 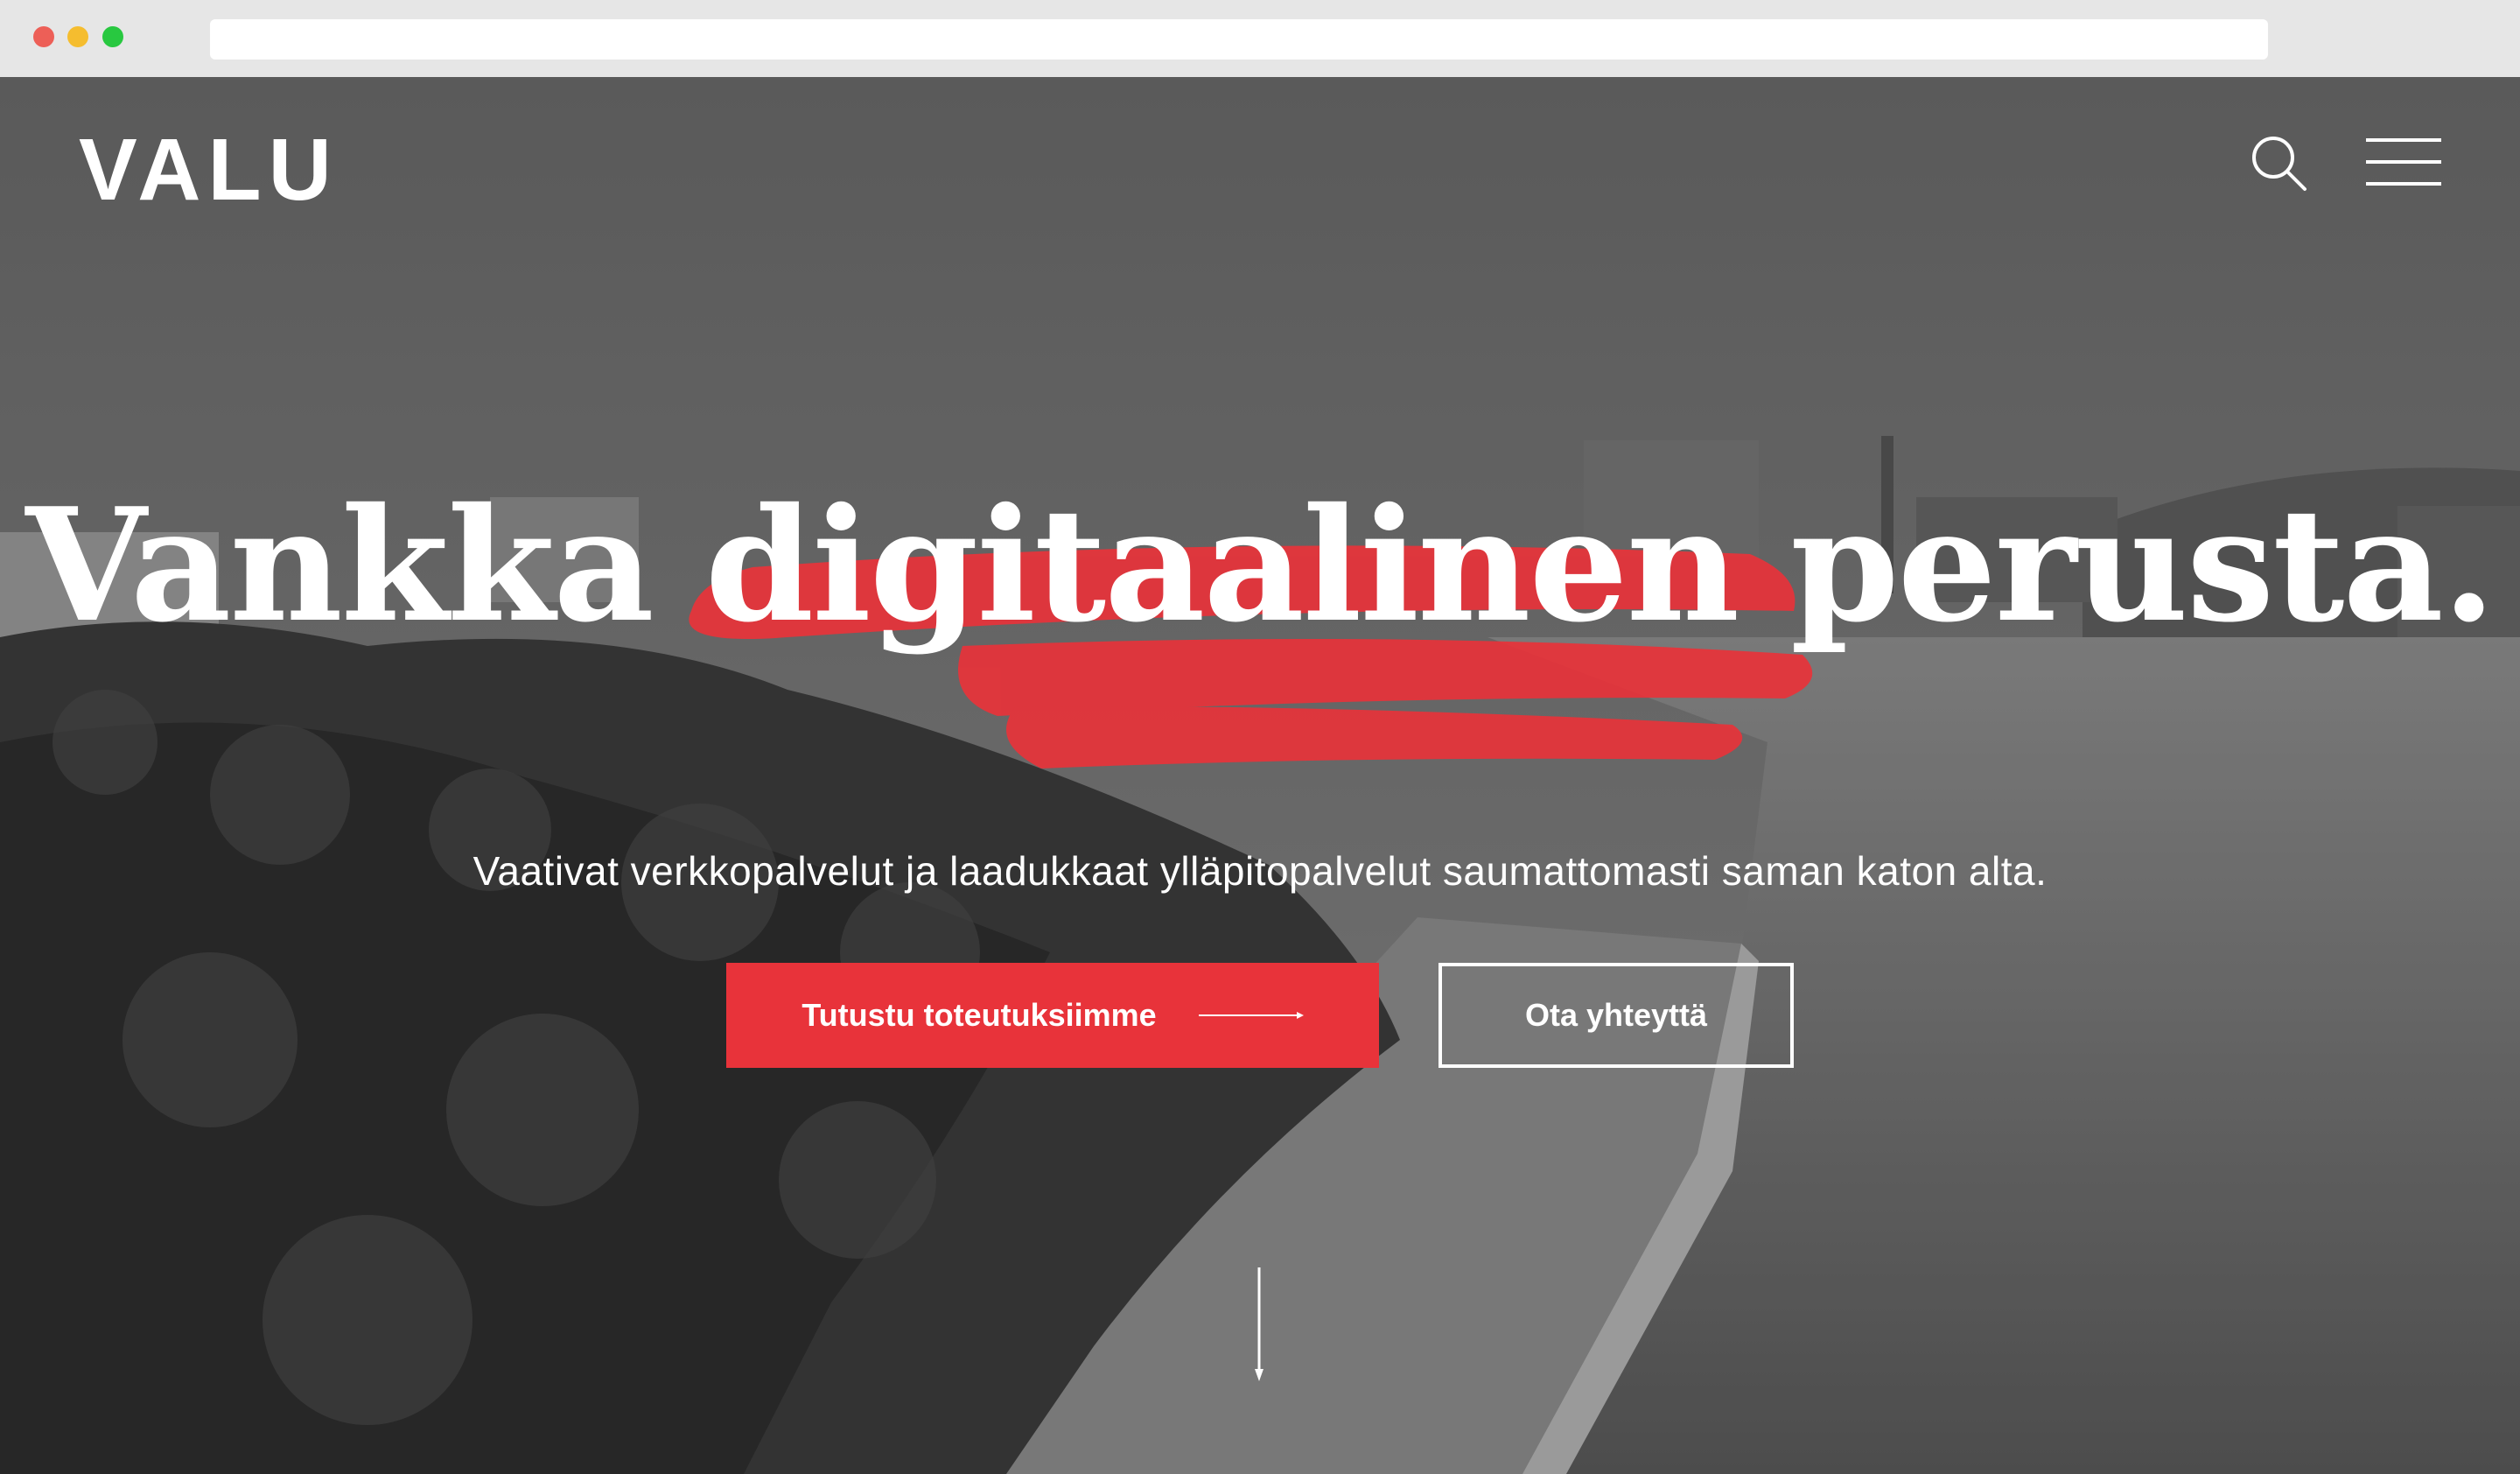 What do you see at coordinates (77, 36) in the screenshot?
I see `window-minimize-button` at bounding box center [77, 36].